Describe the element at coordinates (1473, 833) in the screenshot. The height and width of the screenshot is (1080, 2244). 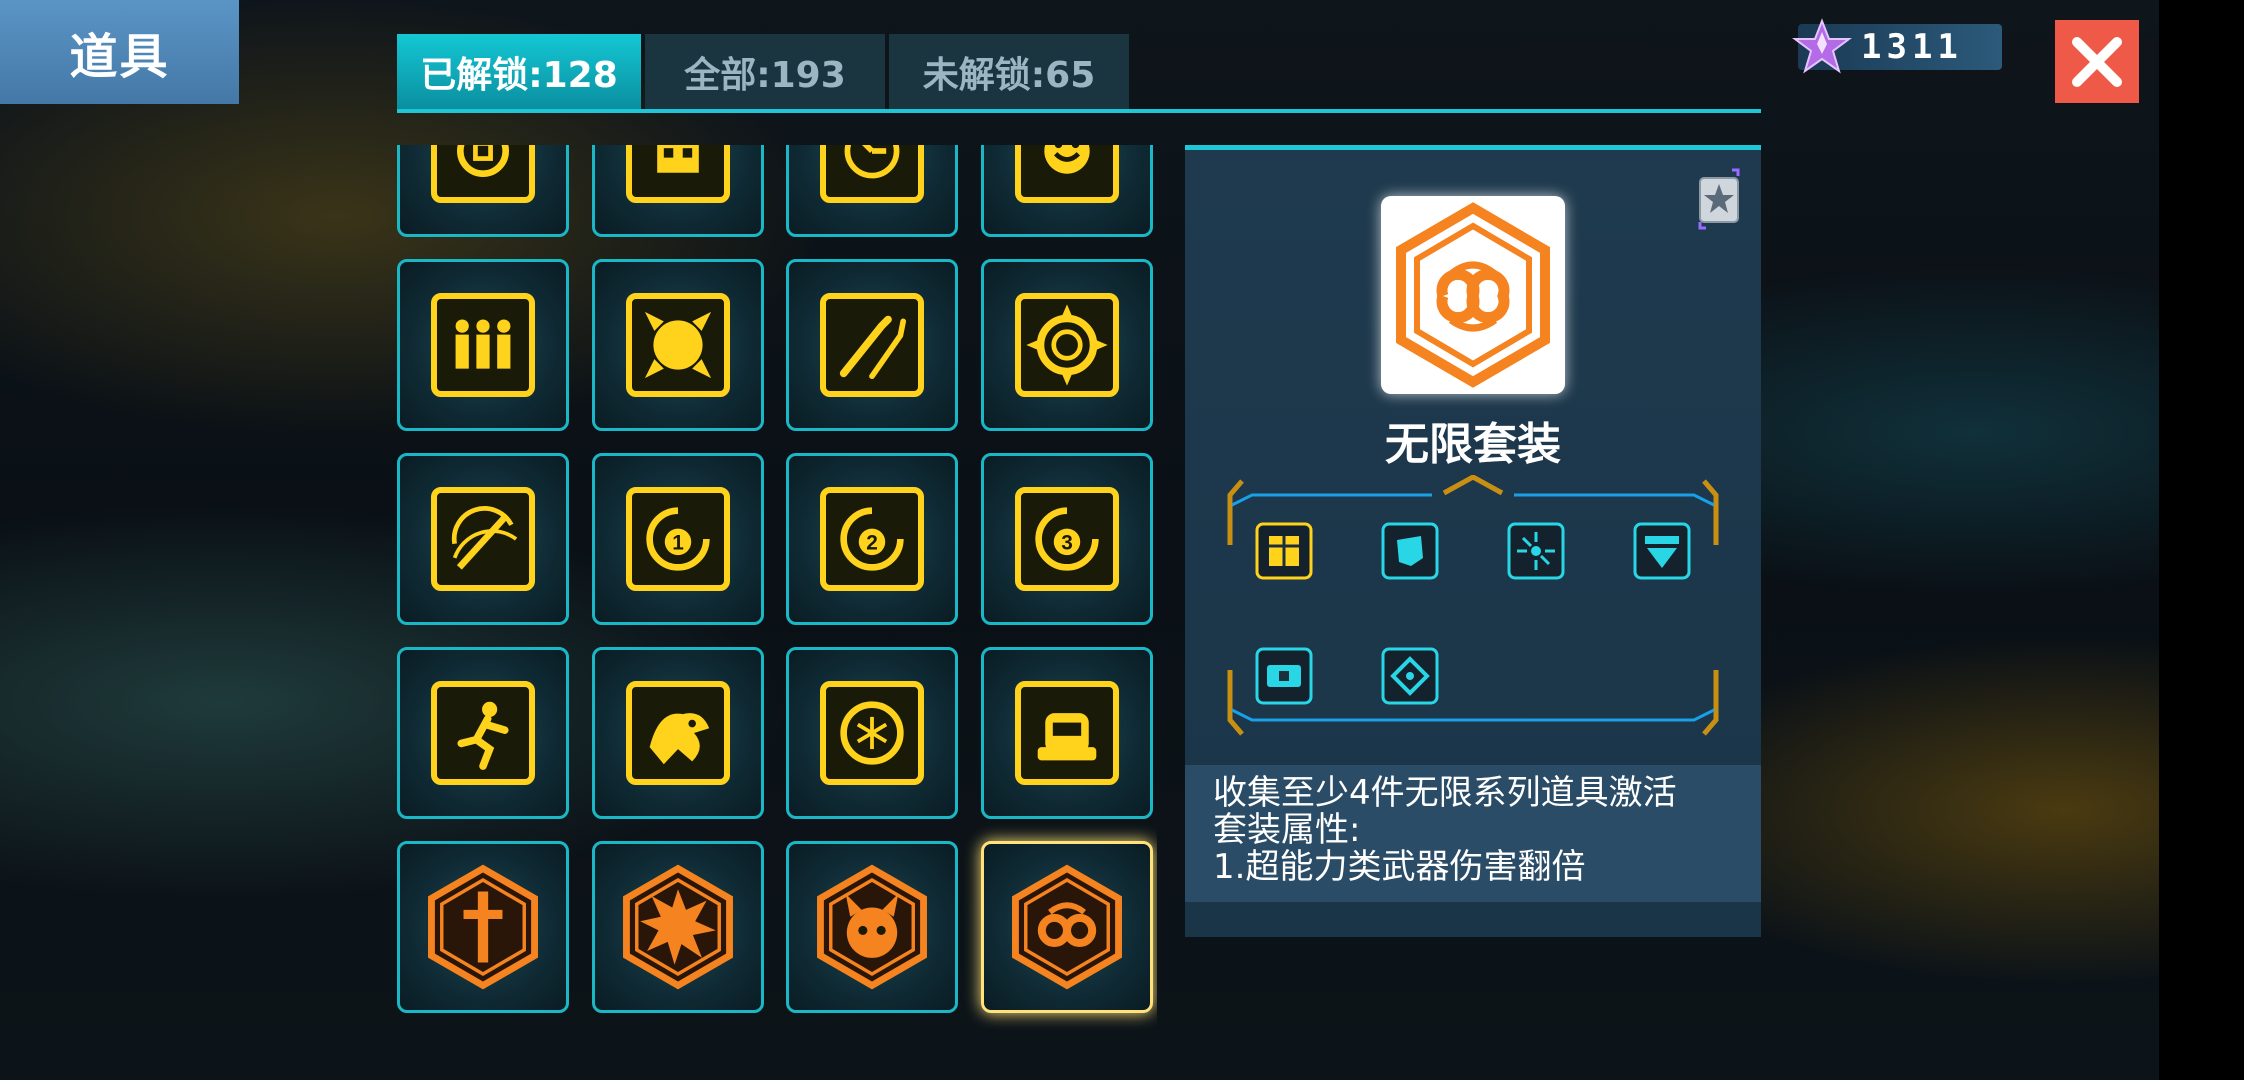
I see `set-description: 收集至少4件无限系列道具激活 套装属性: 1.超能力类武器伤害翻倍` at that location.